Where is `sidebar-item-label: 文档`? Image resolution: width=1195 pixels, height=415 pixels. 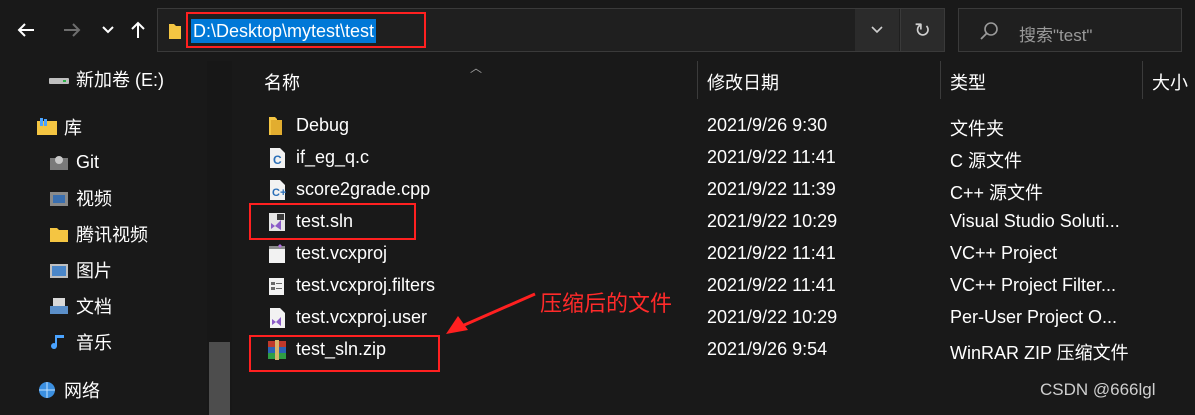
sidebar-item-label: 文档 is located at coordinates (94, 307).